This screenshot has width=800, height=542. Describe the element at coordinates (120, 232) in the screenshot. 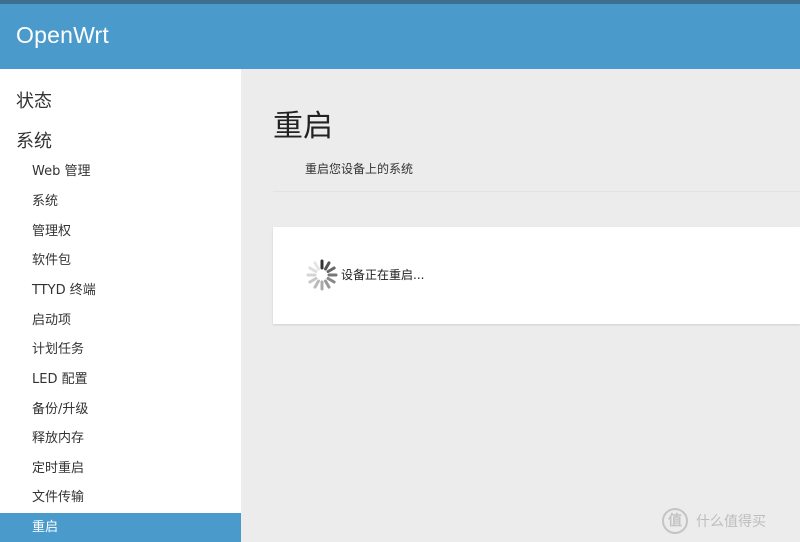

I see `sidebar-item-administration: 管理权` at that location.